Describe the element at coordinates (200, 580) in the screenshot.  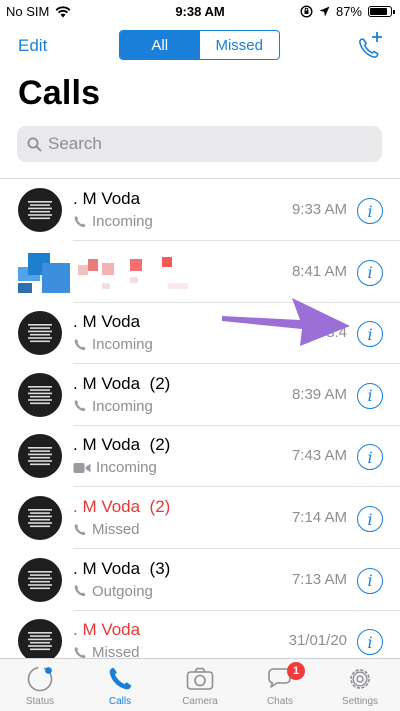
I see `call-row: . M Voda (3) Outgoing 7:13 AM i` at that location.